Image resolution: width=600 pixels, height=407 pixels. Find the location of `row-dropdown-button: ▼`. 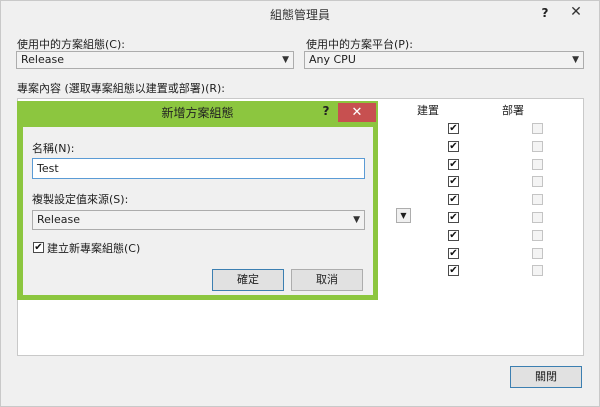

row-dropdown-button: ▼ is located at coordinates (403, 215).